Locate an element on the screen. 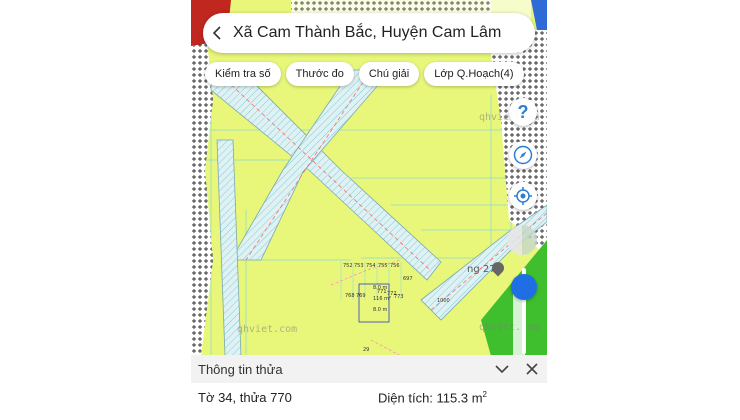 Image resolution: width=740 pixels, height=420 pixels. help-button: ? is located at coordinates (523, 112).